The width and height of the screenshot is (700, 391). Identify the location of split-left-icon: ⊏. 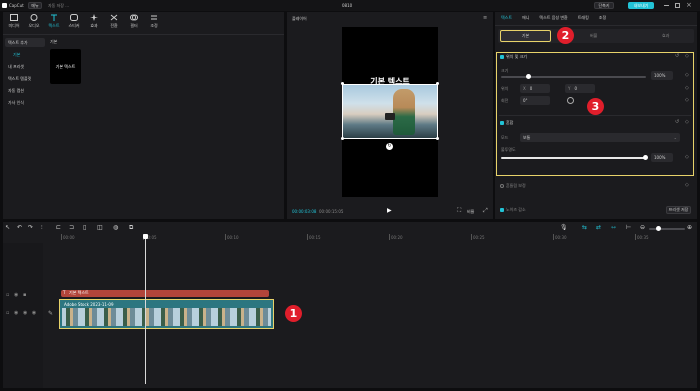
(58, 227).